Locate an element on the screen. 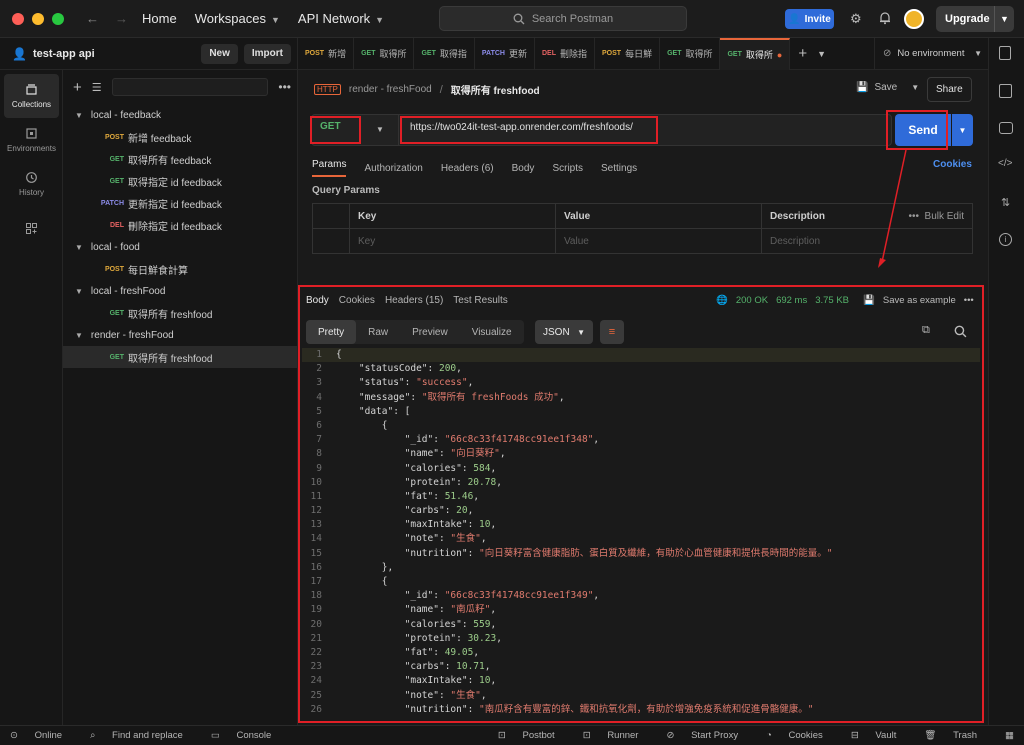  filter-icon: ☰ is located at coordinates (97, 87).